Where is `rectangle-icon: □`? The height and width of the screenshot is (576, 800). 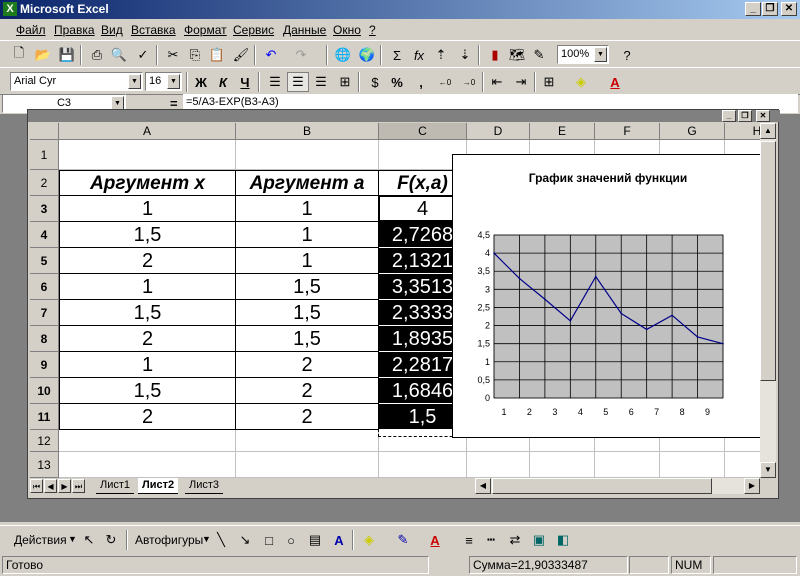 rectangle-icon: □ is located at coordinates (269, 540).